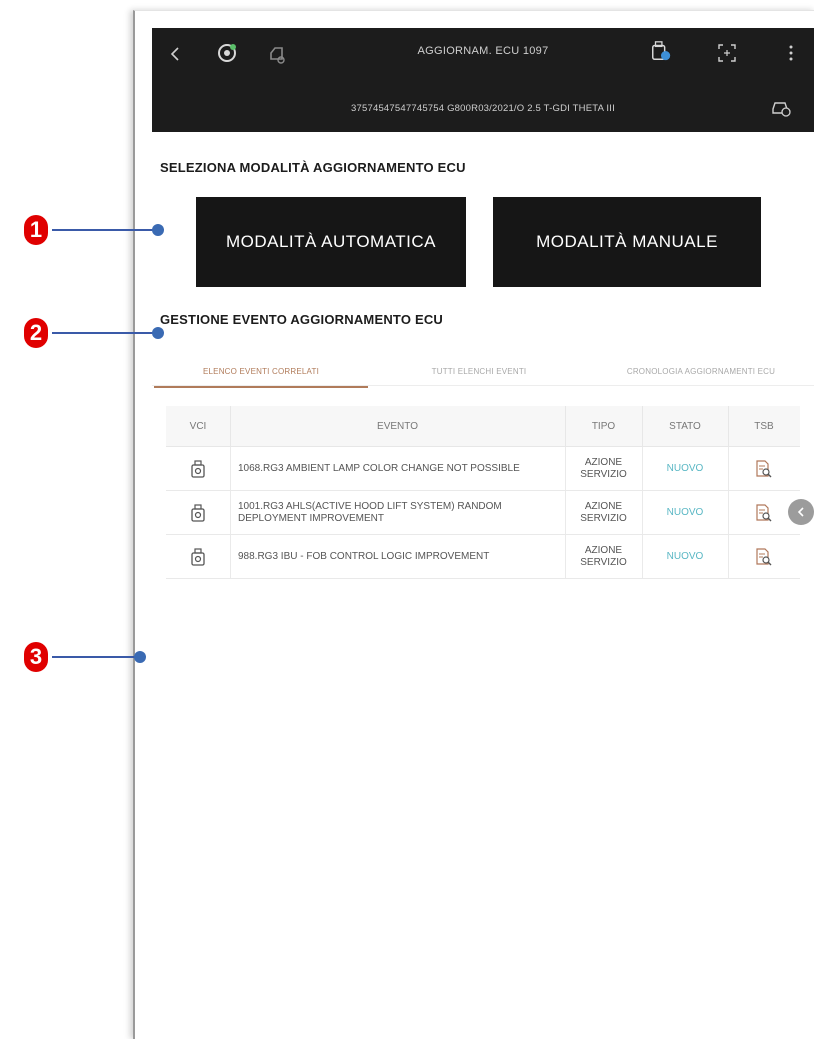  I want to click on car-settings-icon, so click(781, 107).